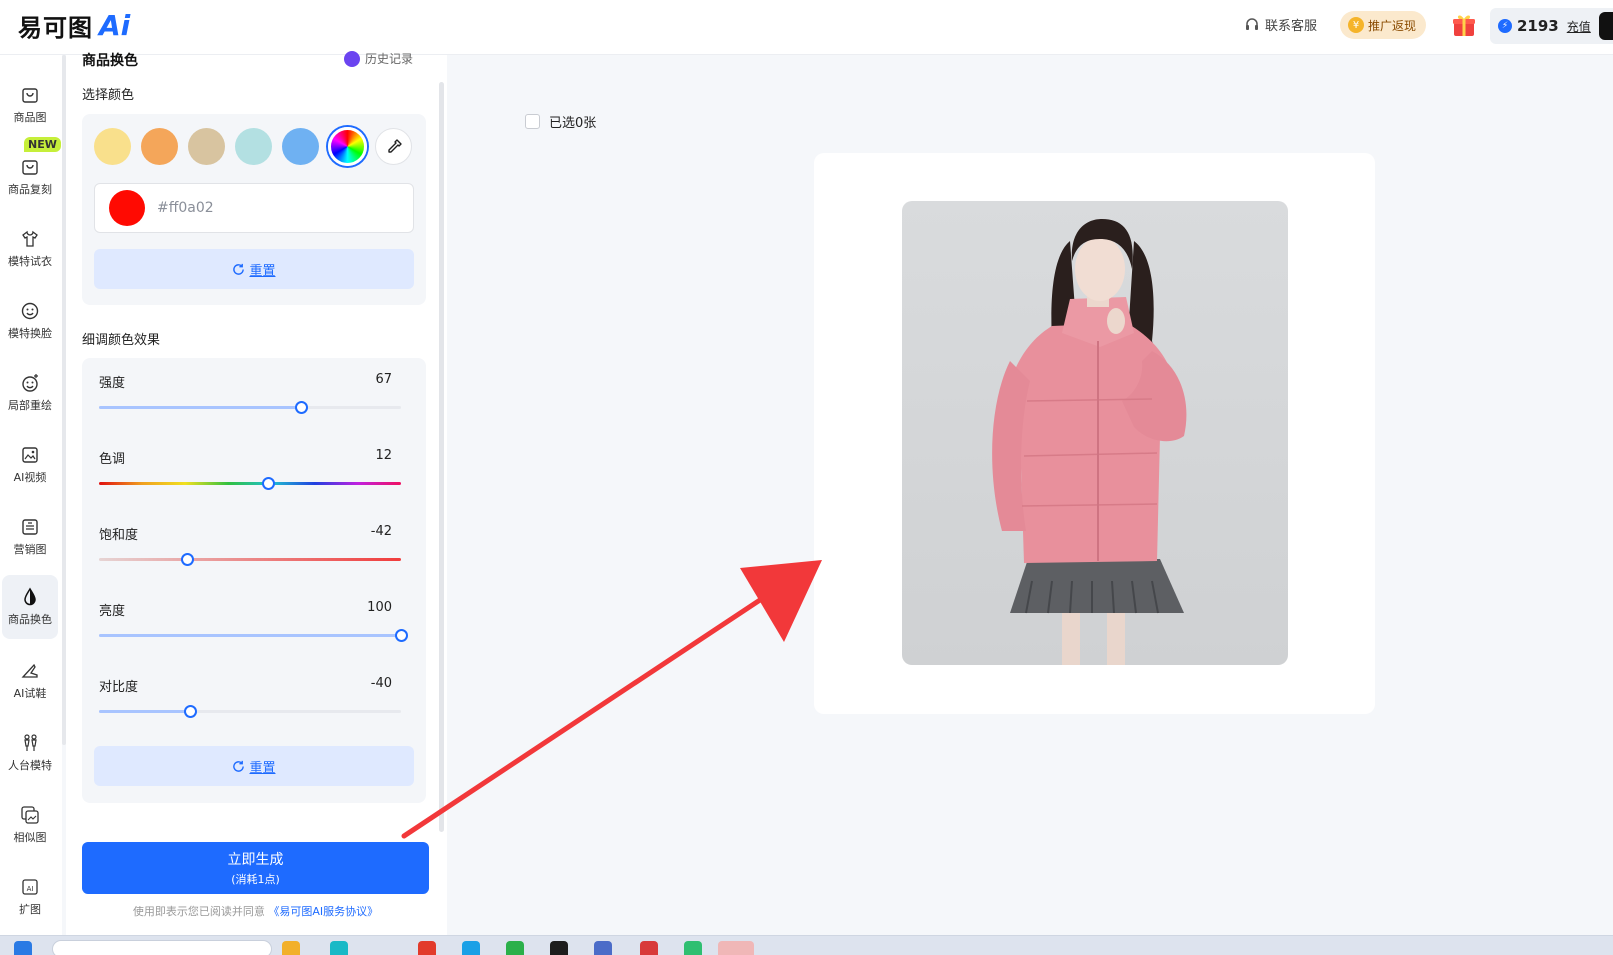 This screenshot has width=1613, height=955. I want to click on gift-icon, so click(1464, 25).